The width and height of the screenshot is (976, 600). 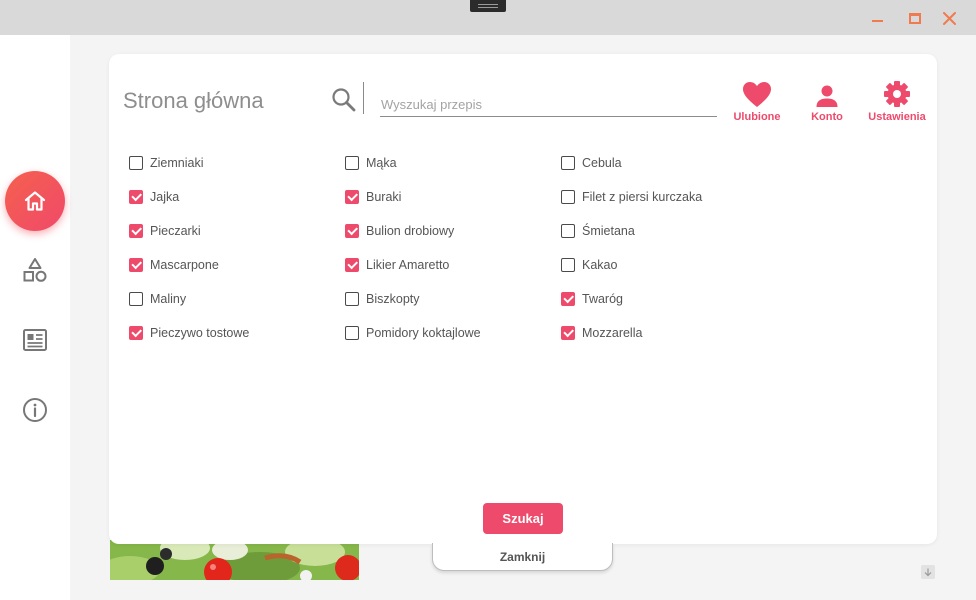 I want to click on ingredient-item: Śmietana, so click(x=598, y=231).